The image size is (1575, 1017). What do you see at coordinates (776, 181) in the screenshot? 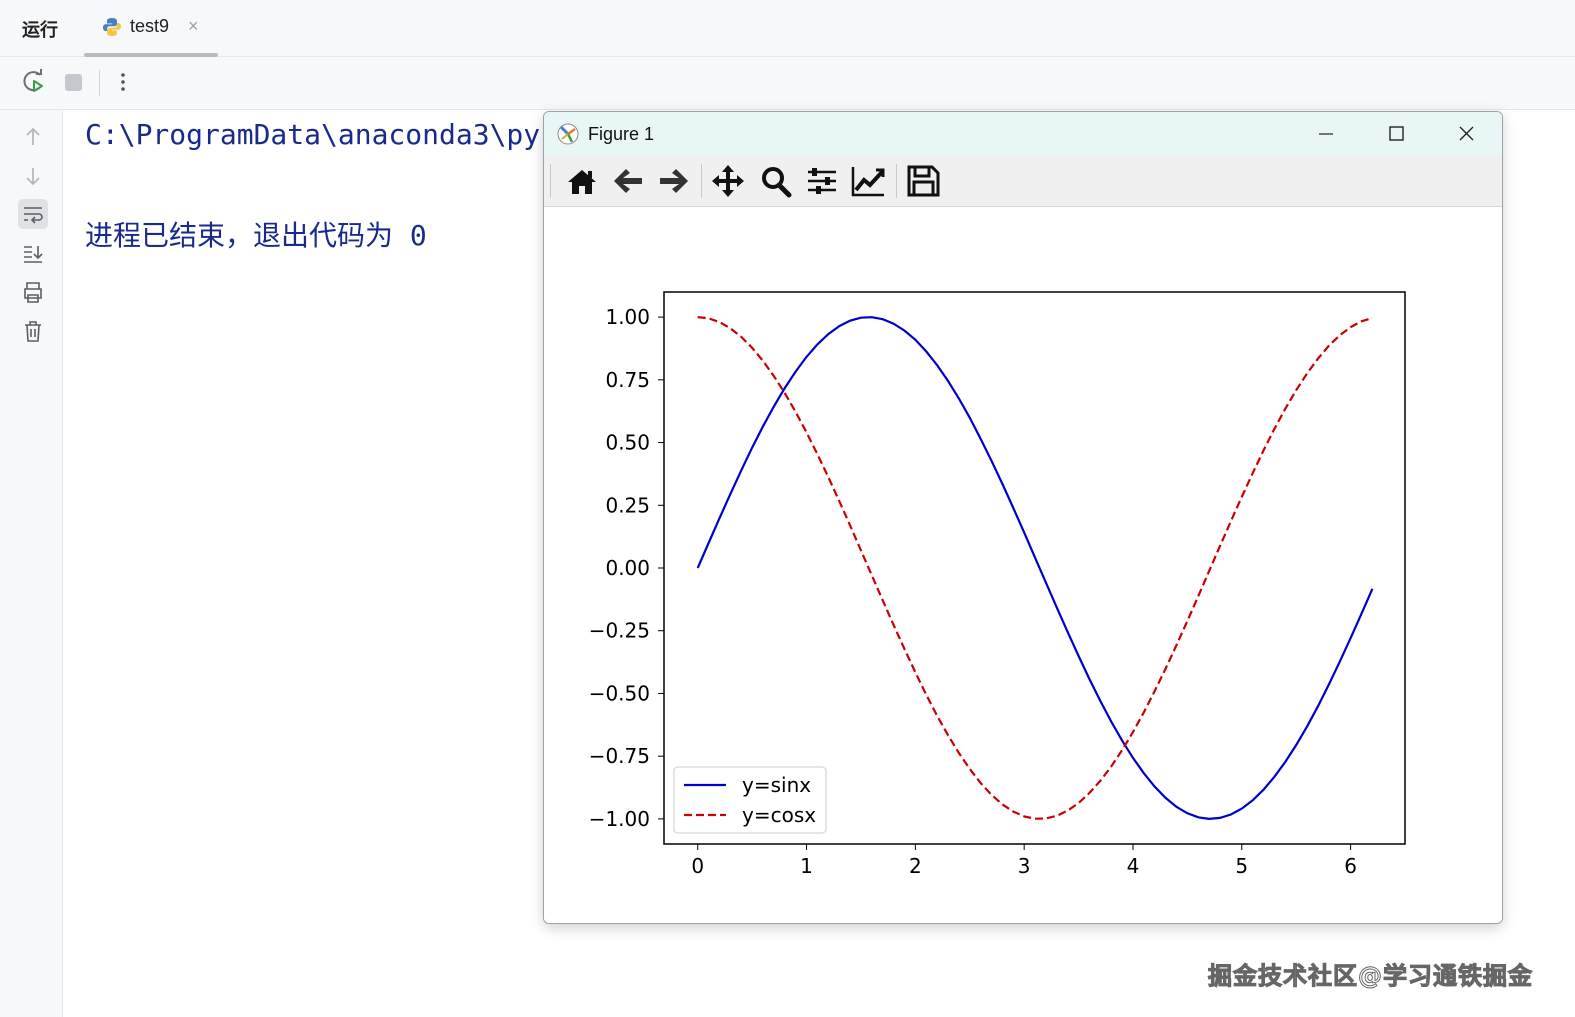
I see `zoom-icon` at bounding box center [776, 181].